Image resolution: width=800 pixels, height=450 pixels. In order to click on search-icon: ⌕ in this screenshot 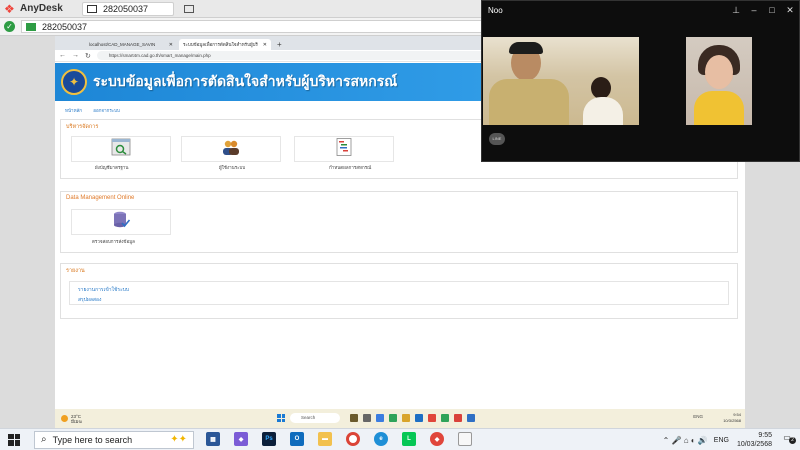, I will do `click(44, 439)`.